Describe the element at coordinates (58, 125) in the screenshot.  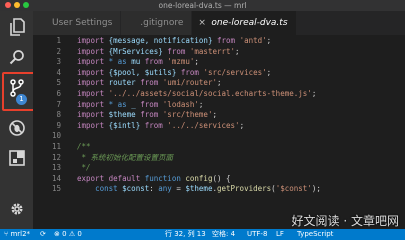
I see `line-number: 9` at that location.